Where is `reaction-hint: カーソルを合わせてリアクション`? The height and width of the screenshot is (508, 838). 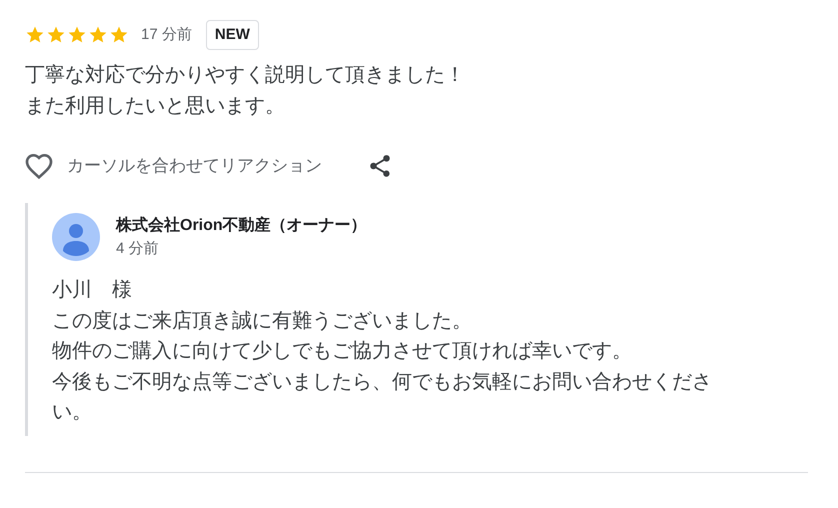 reaction-hint: カーソルを合わせてリアクション is located at coordinates (194, 166).